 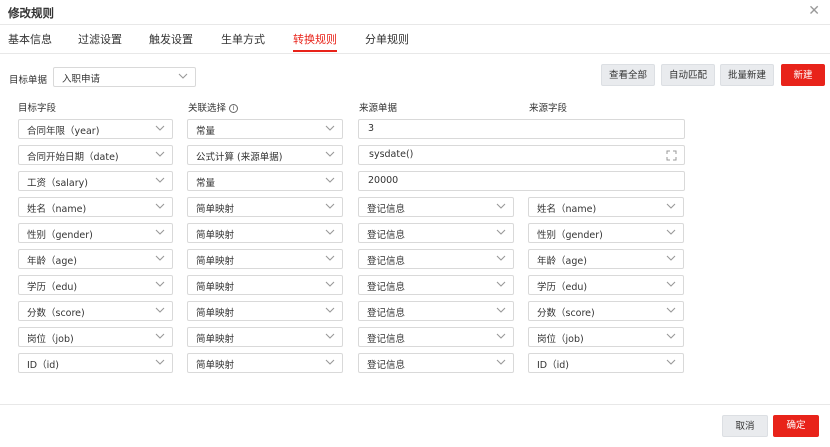 What do you see at coordinates (378, 108) in the screenshot?
I see `col-source-doc: 来源单据` at bounding box center [378, 108].